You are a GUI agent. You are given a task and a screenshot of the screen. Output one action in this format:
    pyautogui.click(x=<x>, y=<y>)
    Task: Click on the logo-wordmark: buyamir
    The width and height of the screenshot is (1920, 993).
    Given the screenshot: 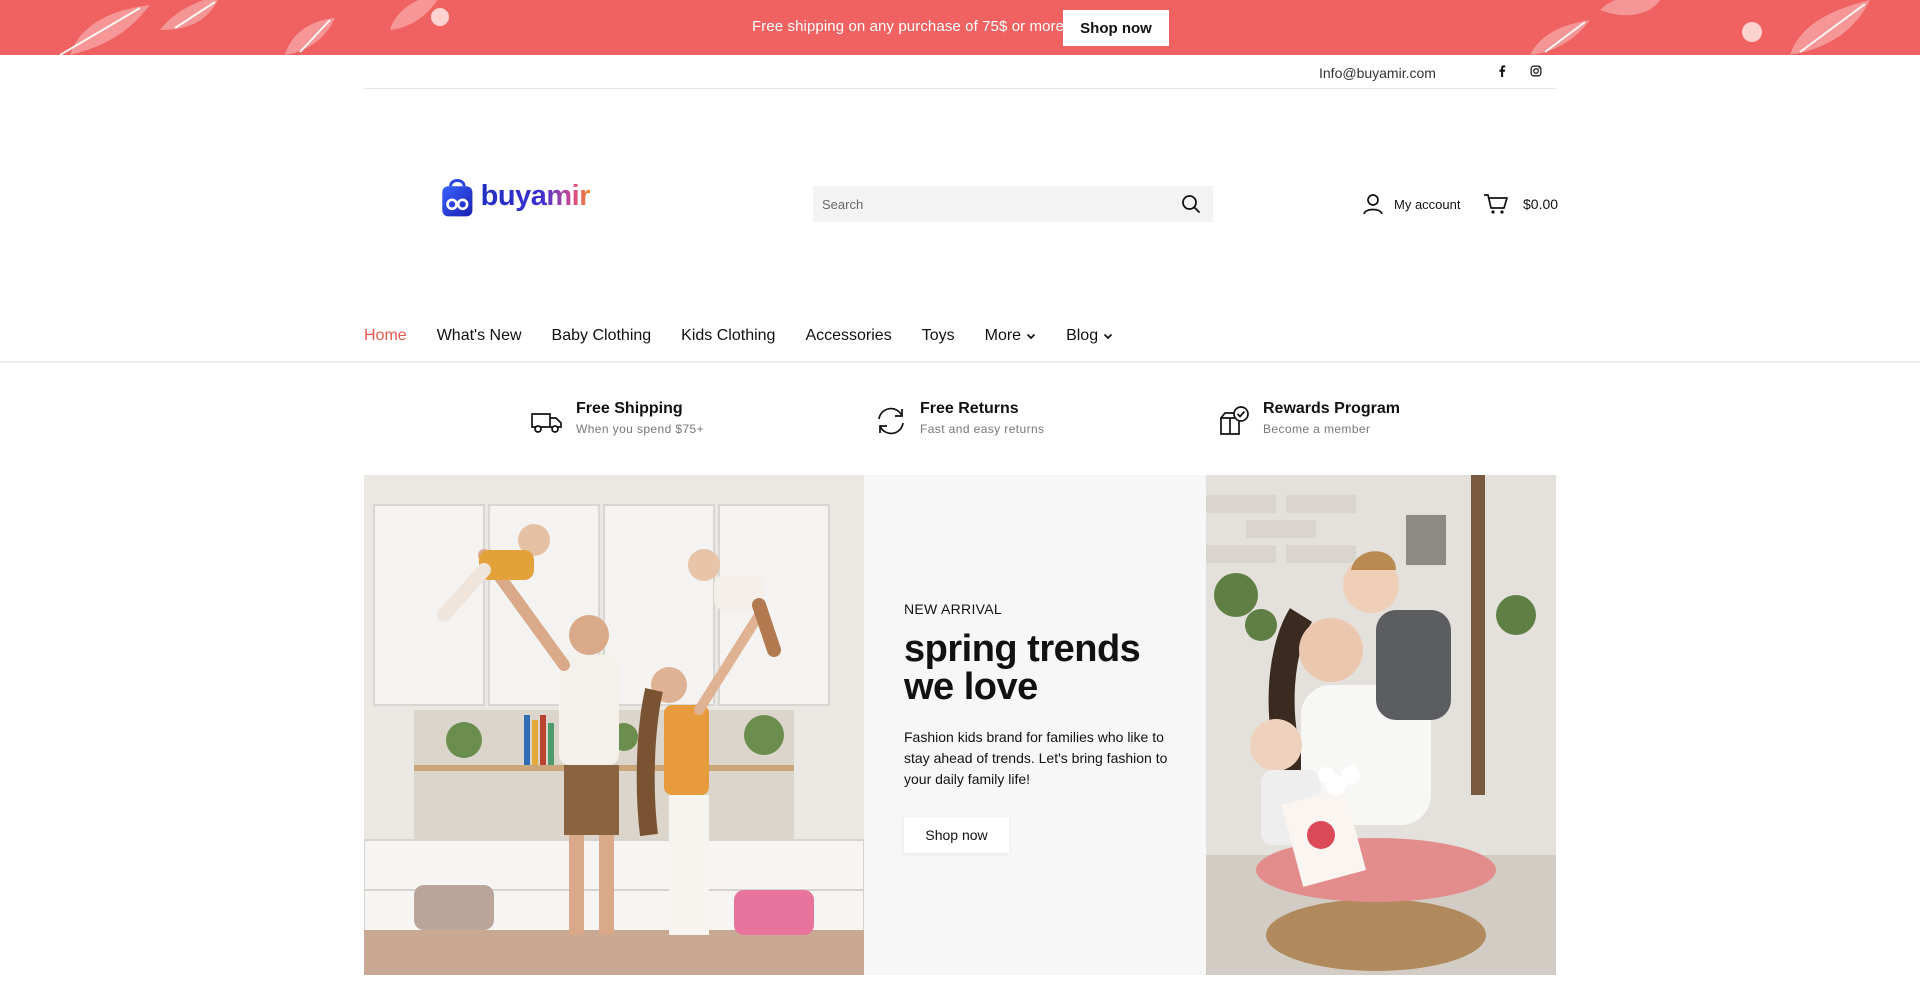 What is the action you would take?
    pyautogui.click(x=535, y=195)
    